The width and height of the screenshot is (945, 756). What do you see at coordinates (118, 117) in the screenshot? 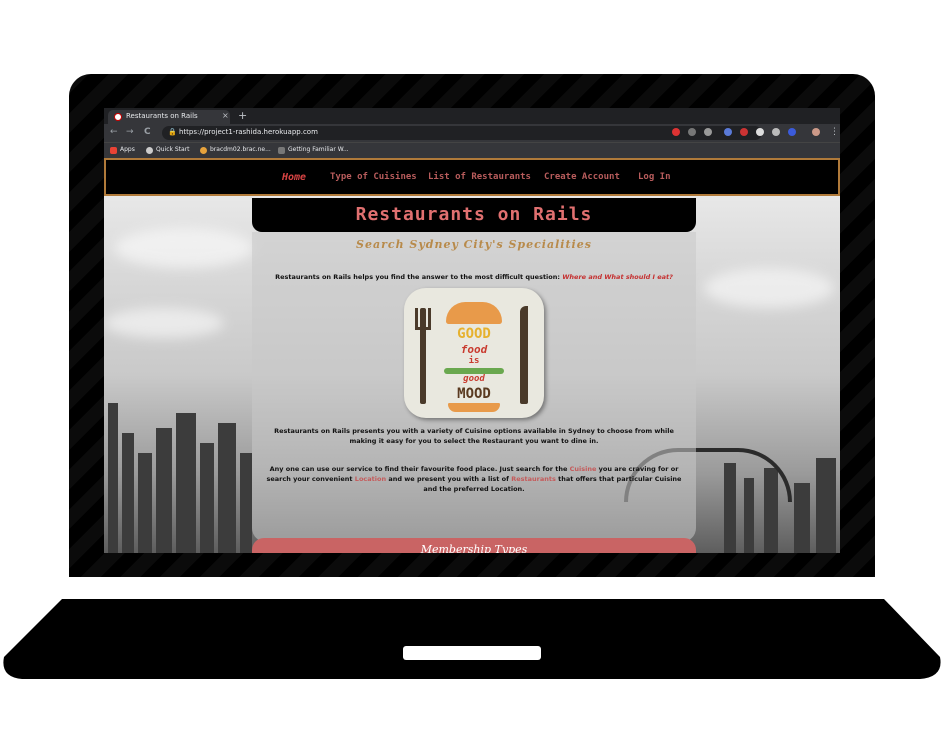
I see `favicon-icon` at bounding box center [118, 117].